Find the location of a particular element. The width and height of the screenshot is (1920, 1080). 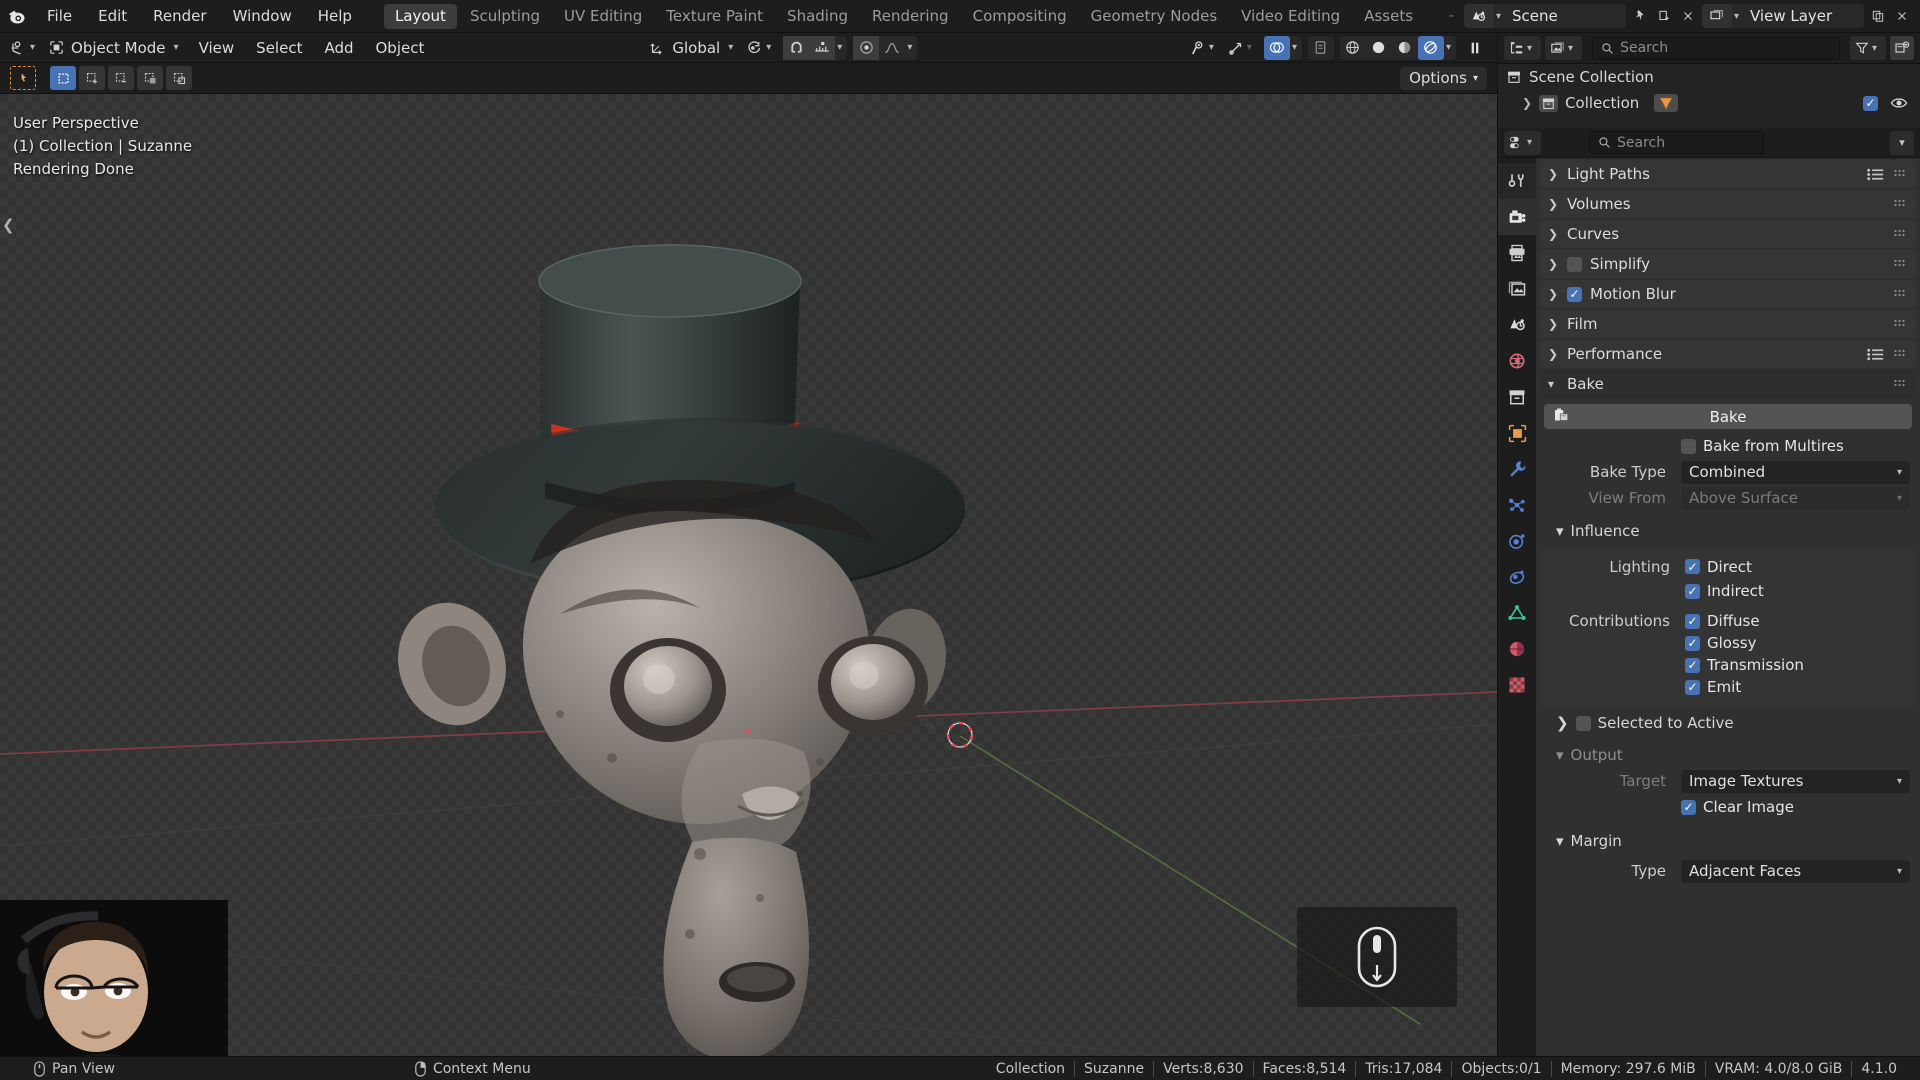

panel-volumes: ❯ Volumes is located at coordinates (1728, 204).